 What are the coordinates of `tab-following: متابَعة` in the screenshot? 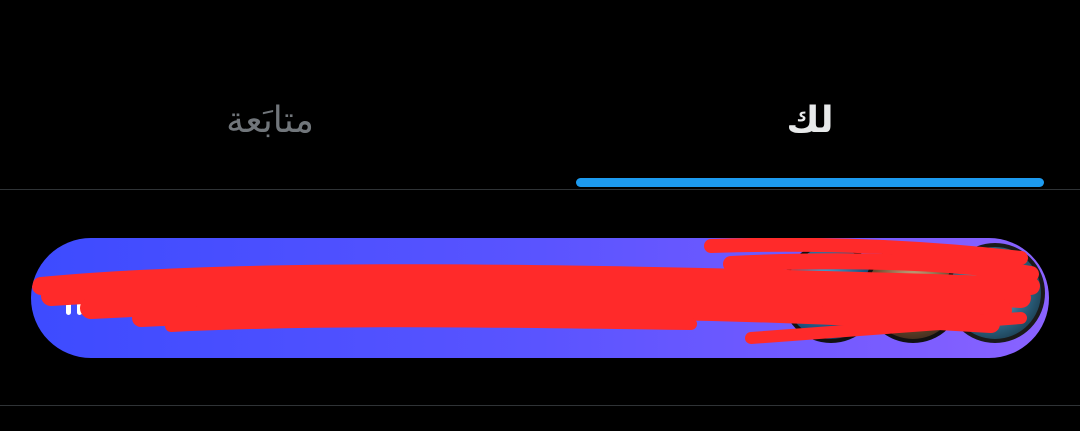 It's located at (270, 120).